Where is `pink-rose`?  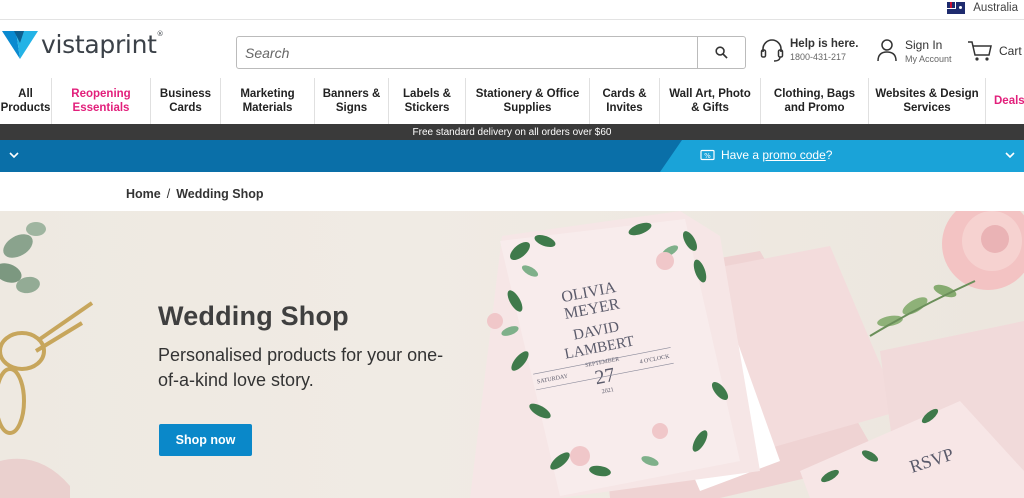
pink-rose is located at coordinates (946, 274).